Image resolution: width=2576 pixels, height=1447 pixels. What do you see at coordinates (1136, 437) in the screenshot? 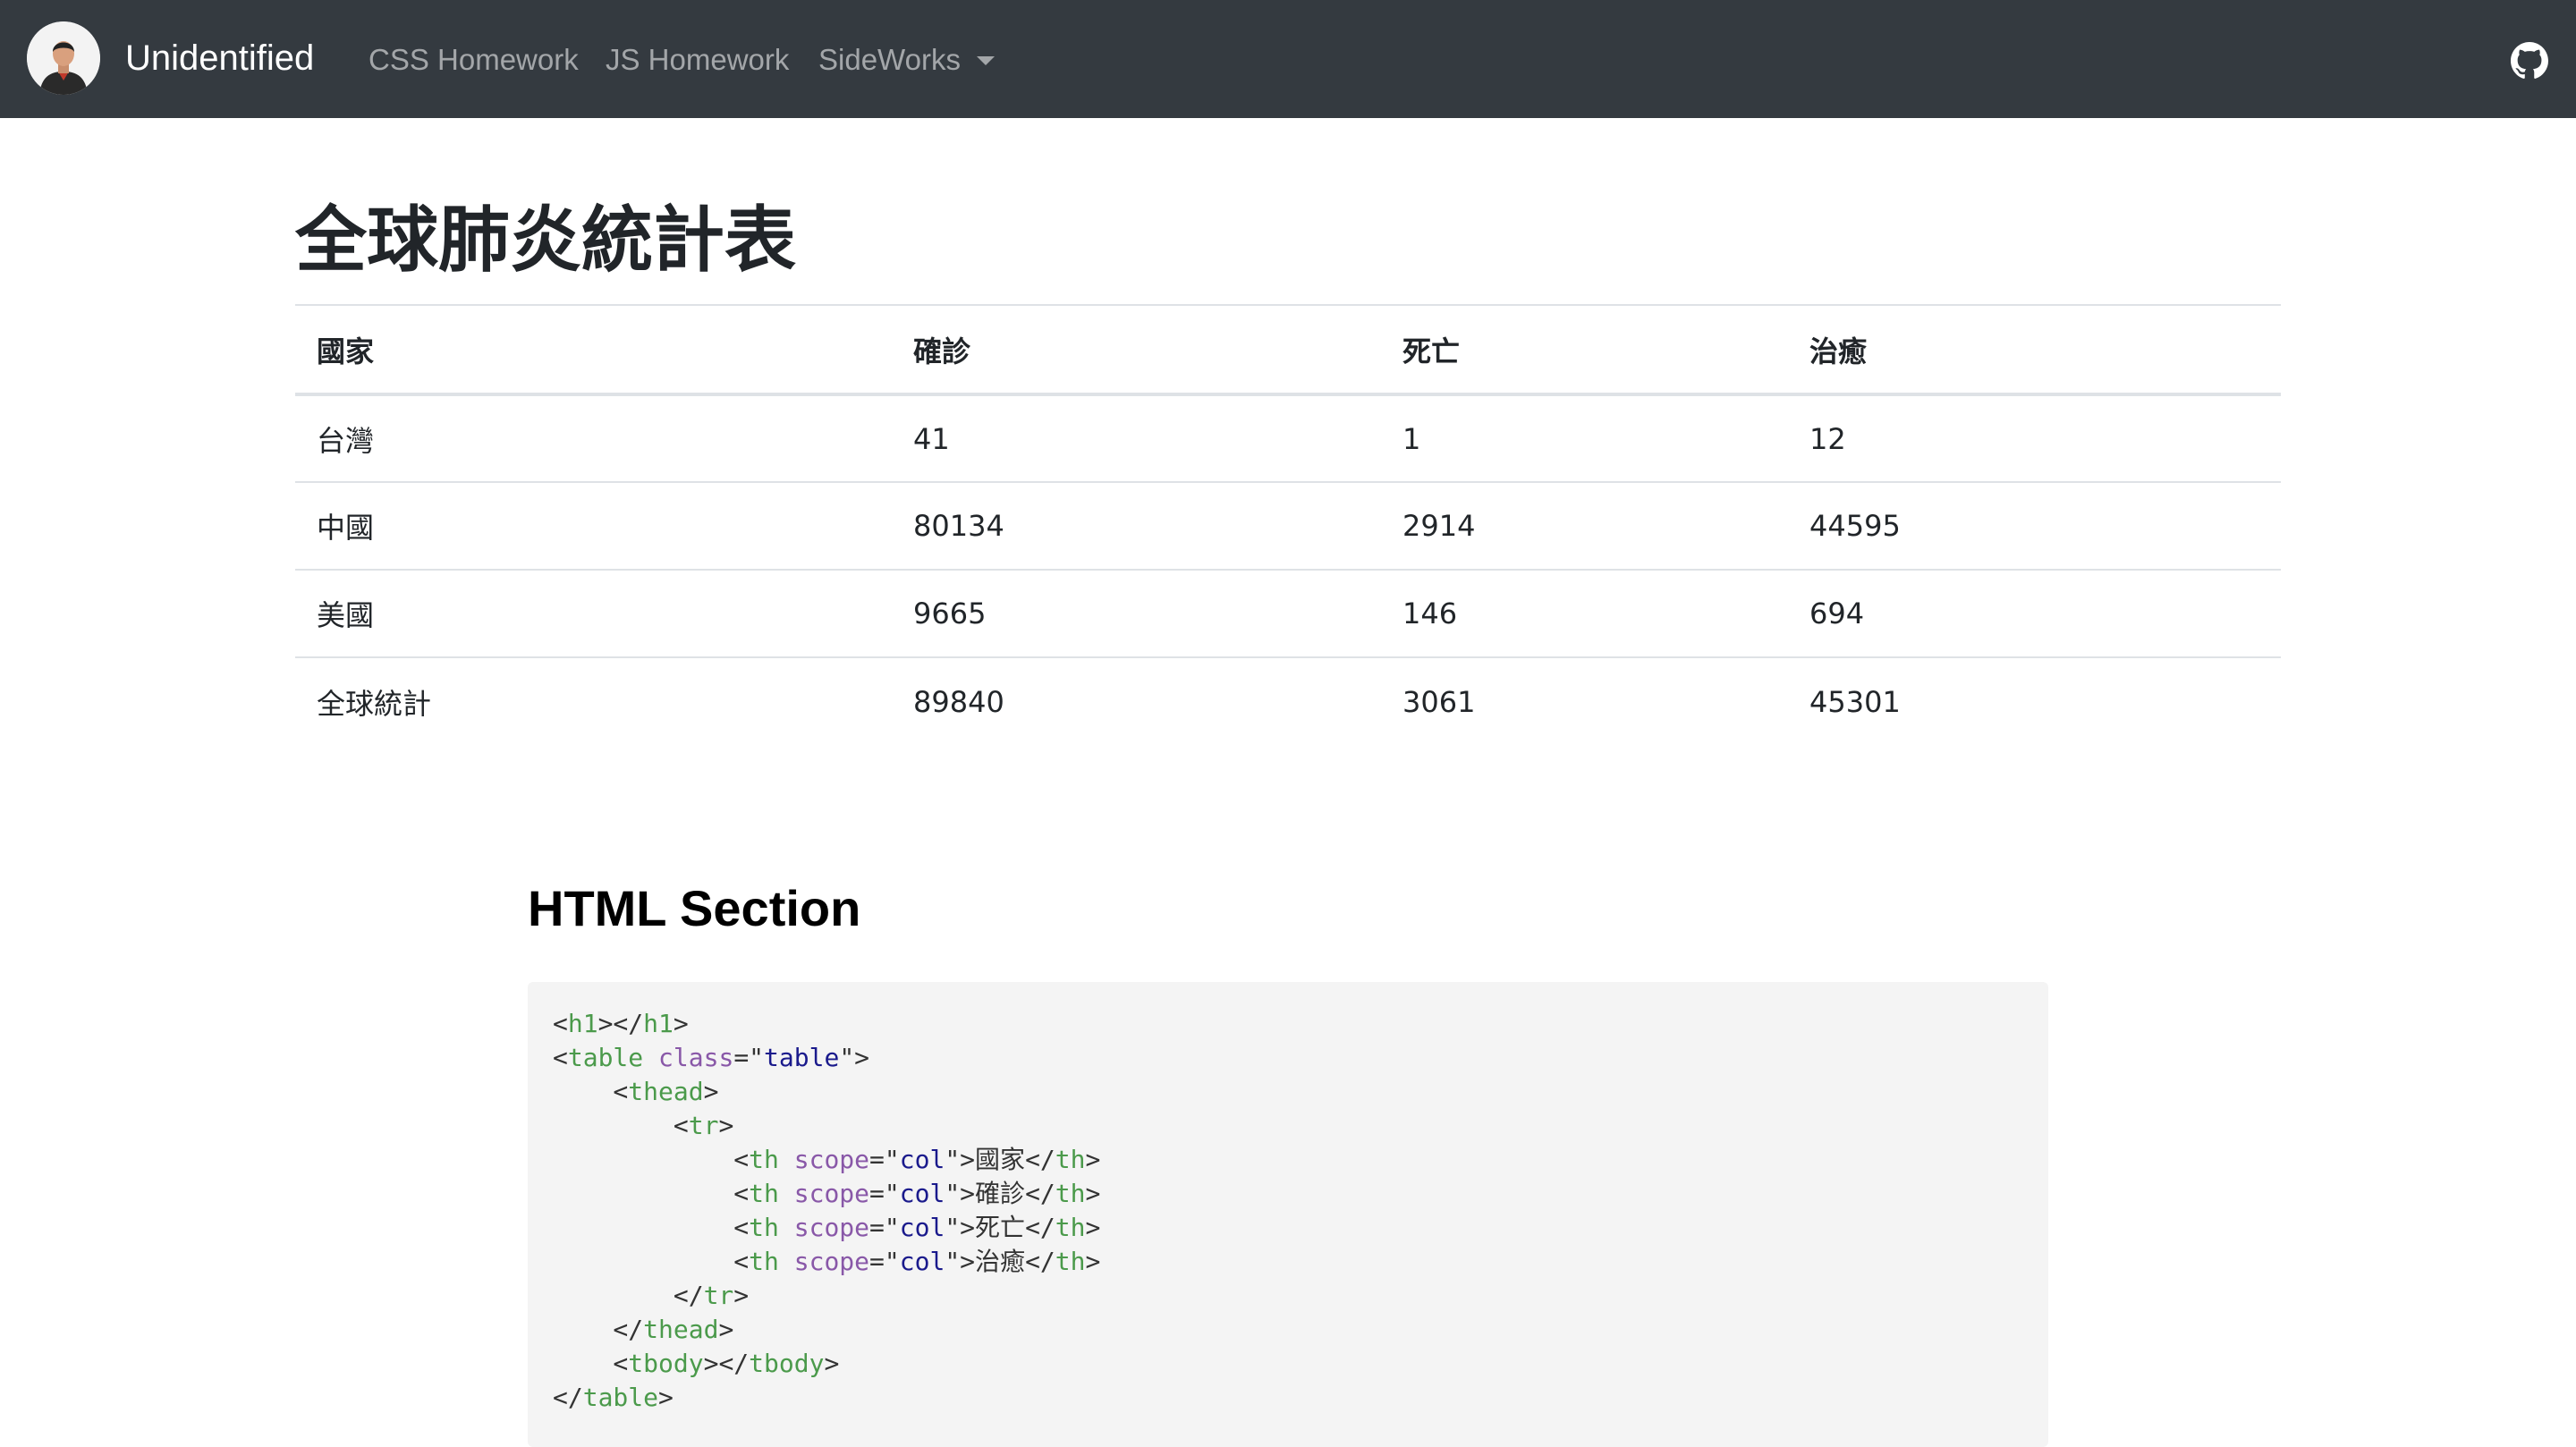
I see `cell-confirmed: 41` at bounding box center [1136, 437].